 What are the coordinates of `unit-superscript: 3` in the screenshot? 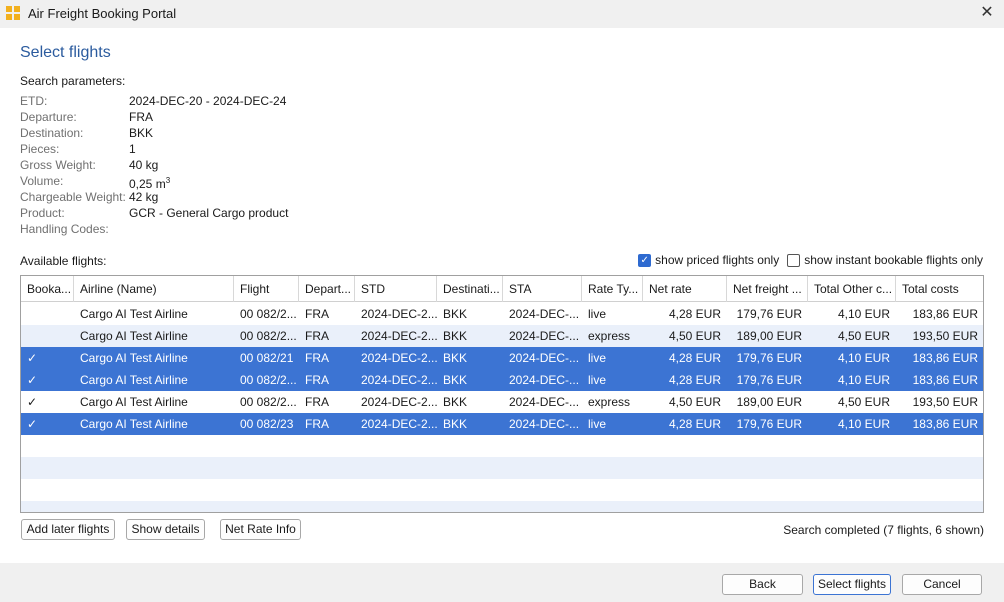 It's located at (168, 180).